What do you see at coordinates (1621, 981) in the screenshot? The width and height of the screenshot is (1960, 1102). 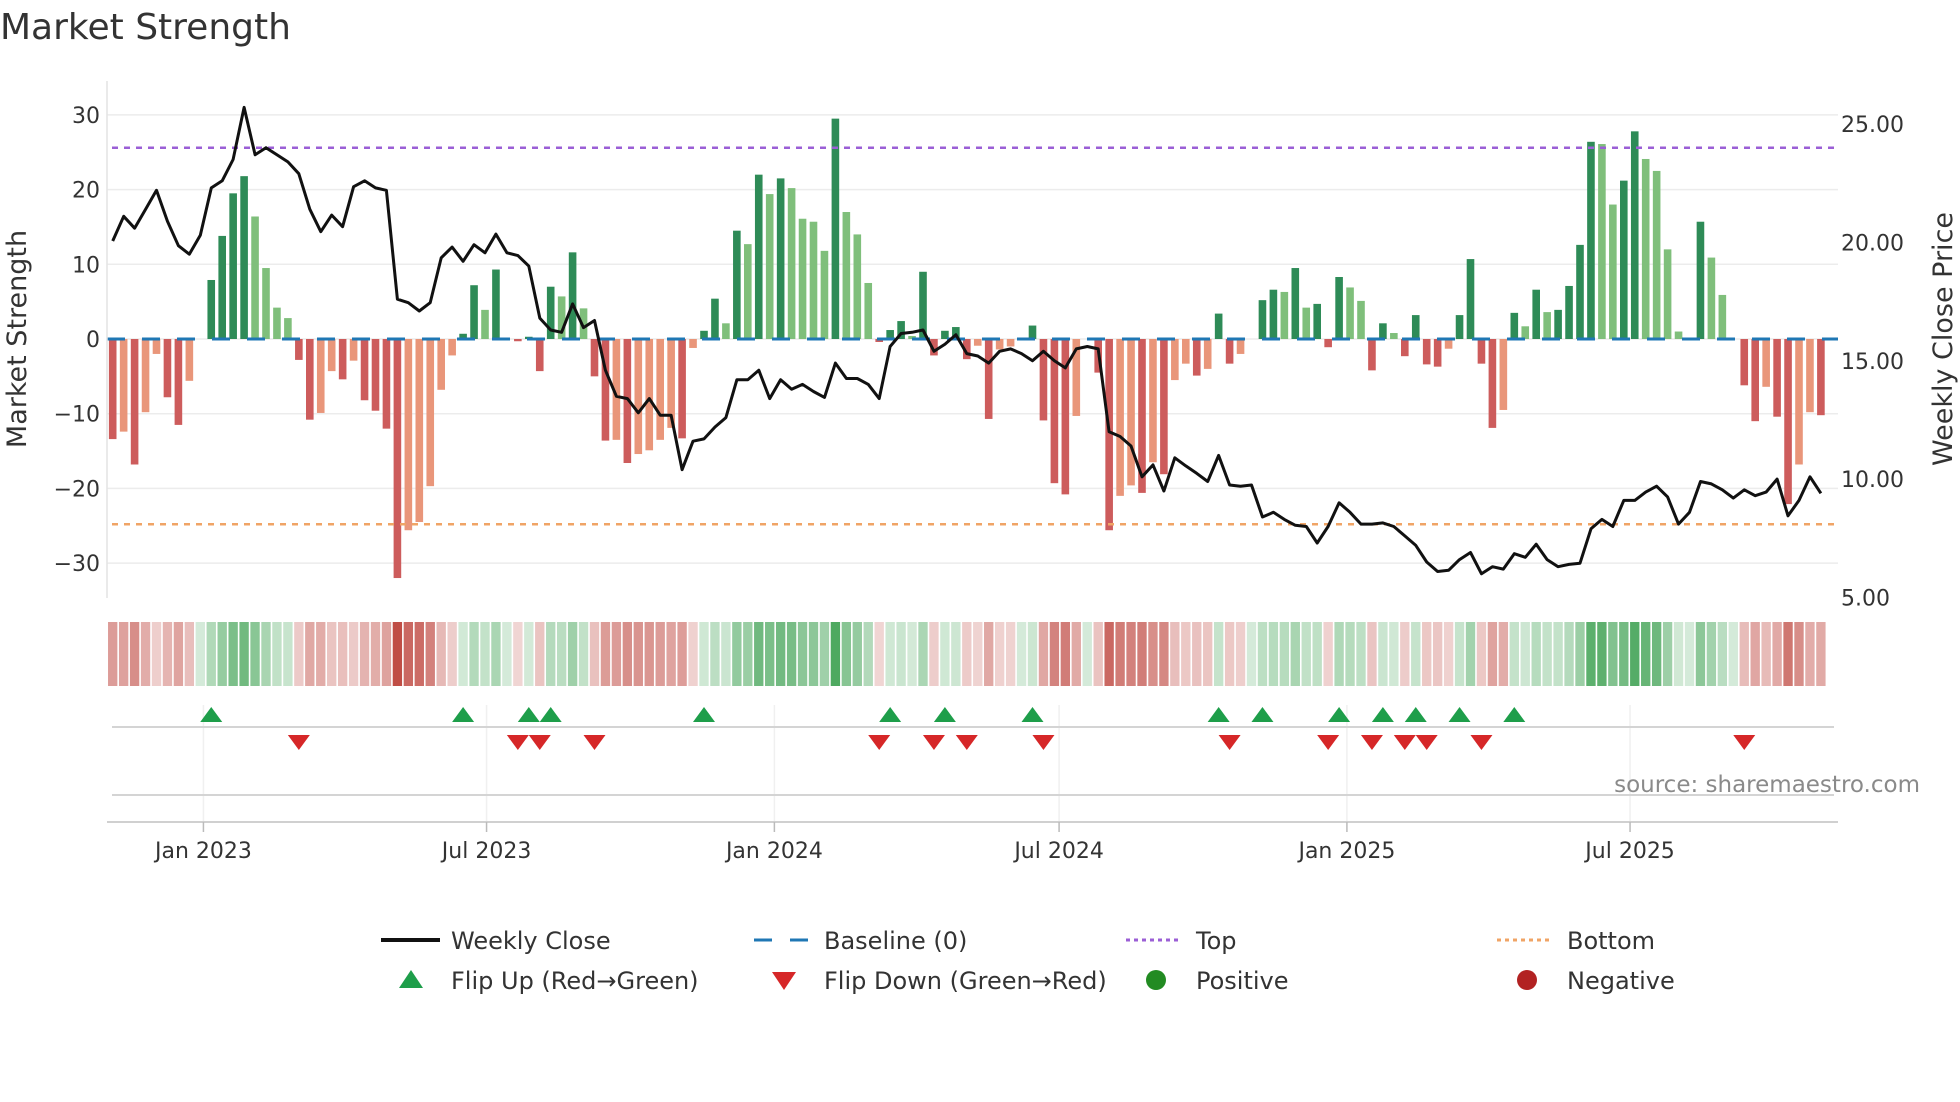 I see `legend-label: Negative` at bounding box center [1621, 981].